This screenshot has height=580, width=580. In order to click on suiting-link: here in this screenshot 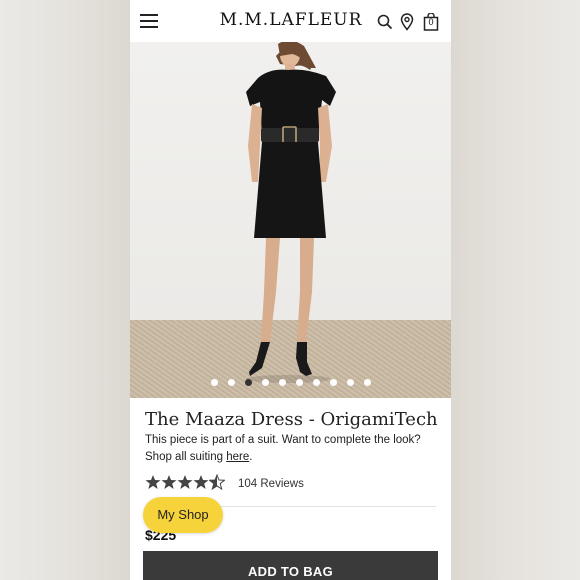, I will do `click(237, 457)`.